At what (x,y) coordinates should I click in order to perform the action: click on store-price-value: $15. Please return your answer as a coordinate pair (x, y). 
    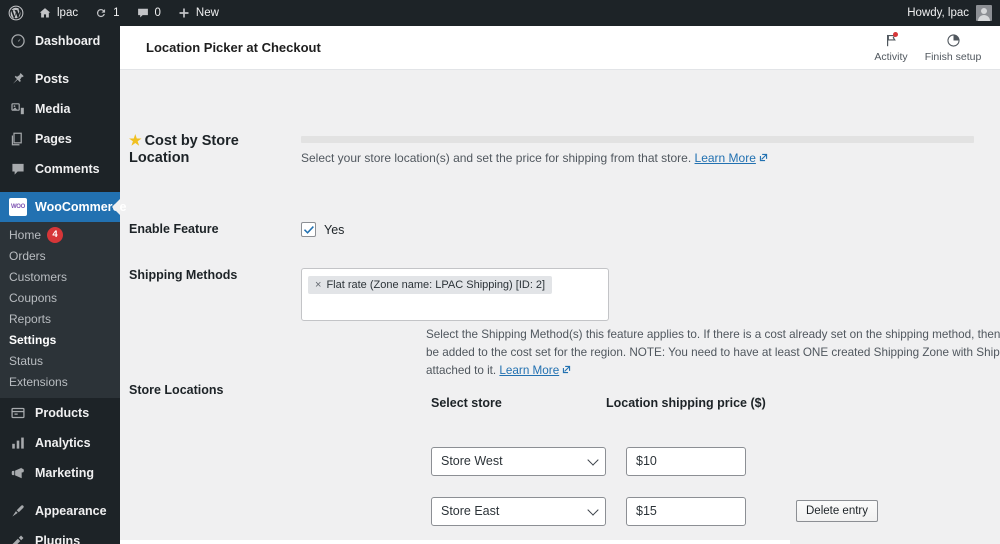
    Looking at the image, I should click on (646, 511).